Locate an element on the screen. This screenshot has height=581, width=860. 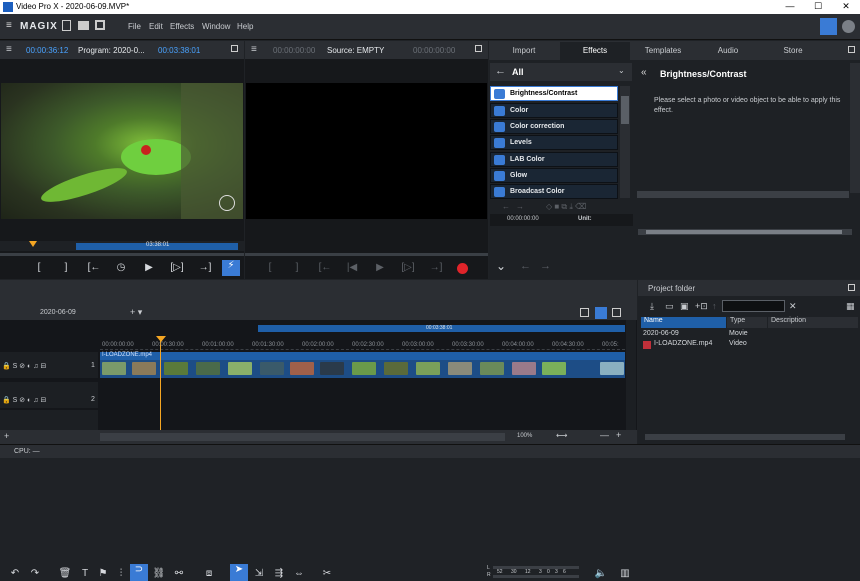
pointer-button: ➤ is located at coordinates (239, 572).